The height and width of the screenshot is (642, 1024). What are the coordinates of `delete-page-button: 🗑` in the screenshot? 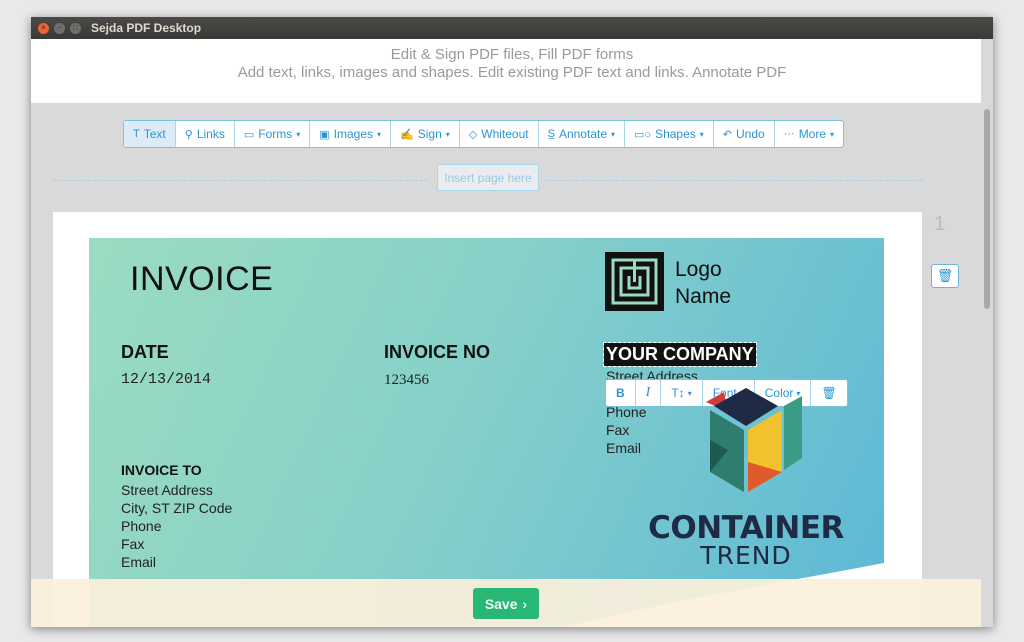 It's located at (945, 276).